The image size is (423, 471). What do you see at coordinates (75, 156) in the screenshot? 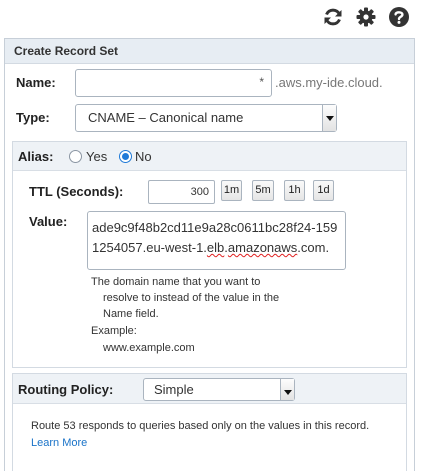
I see `alias-yes-radio` at bounding box center [75, 156].